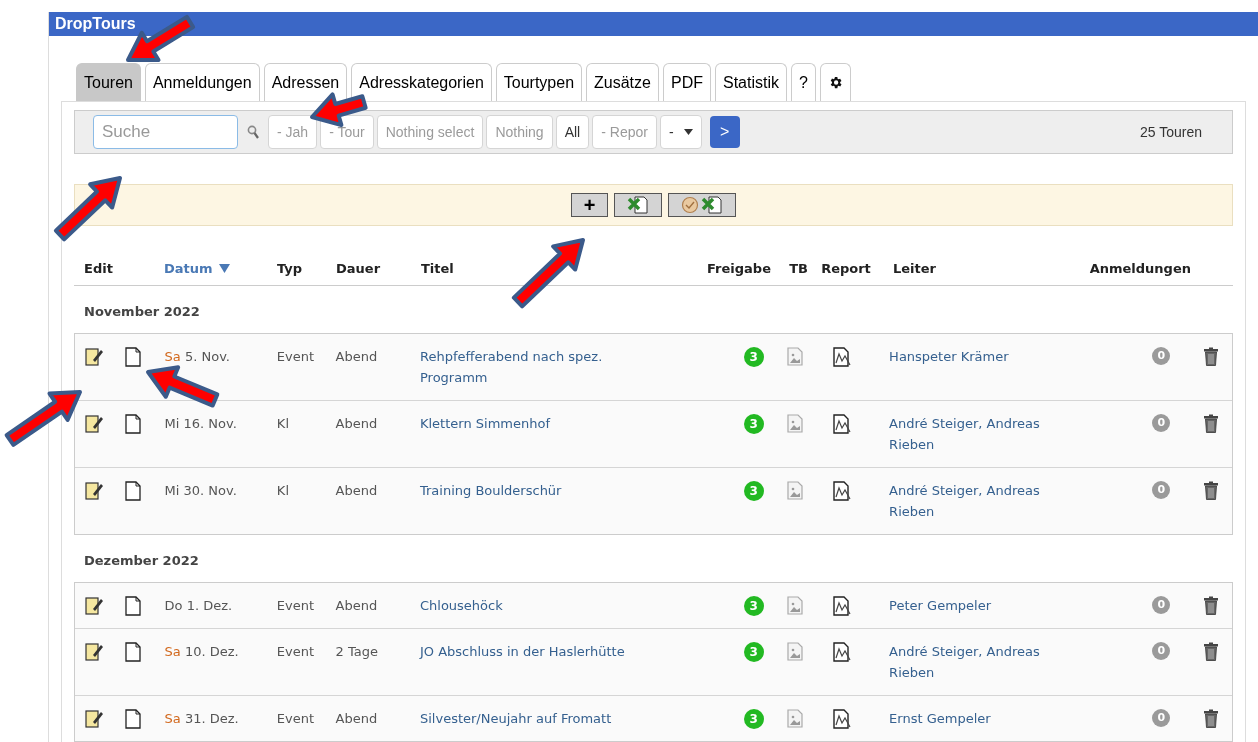 The height and width of the screenshot is (742, 1258). What do you see at coordinates (940, 605) in the screenshot?
I see `leader-link: Peter Gempeler` at bounding box center [940, 605].